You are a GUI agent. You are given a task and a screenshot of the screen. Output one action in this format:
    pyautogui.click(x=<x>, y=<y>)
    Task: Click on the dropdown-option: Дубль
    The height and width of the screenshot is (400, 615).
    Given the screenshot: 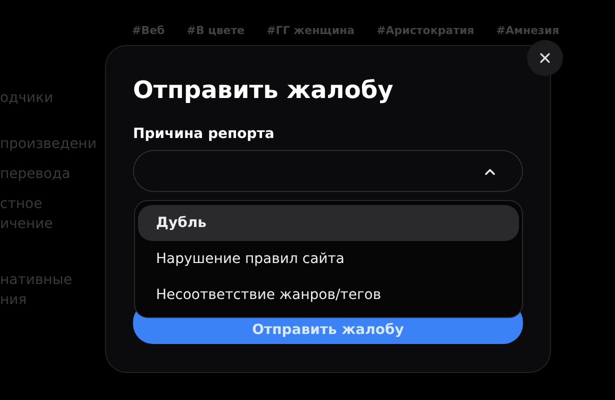 What is the action you would take?
    pyautogui.click(x=328, y=223)
    